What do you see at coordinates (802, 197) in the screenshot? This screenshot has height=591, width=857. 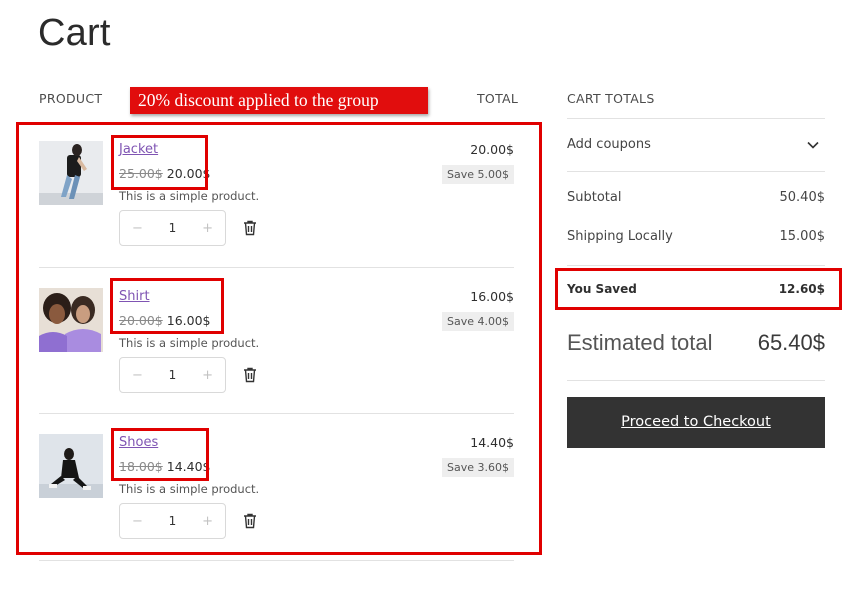 I see `subtotal-value: 50.40$` at bounding box center [802, 197].